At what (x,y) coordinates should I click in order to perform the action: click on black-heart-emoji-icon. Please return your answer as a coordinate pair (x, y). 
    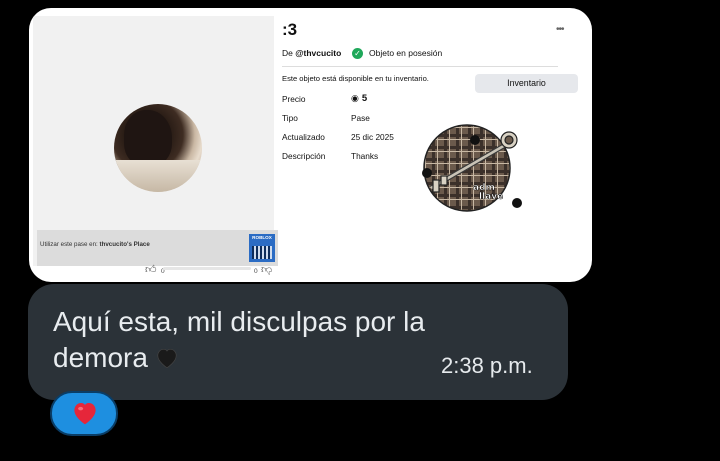
    Looking at the image, I should click on (167, 359).